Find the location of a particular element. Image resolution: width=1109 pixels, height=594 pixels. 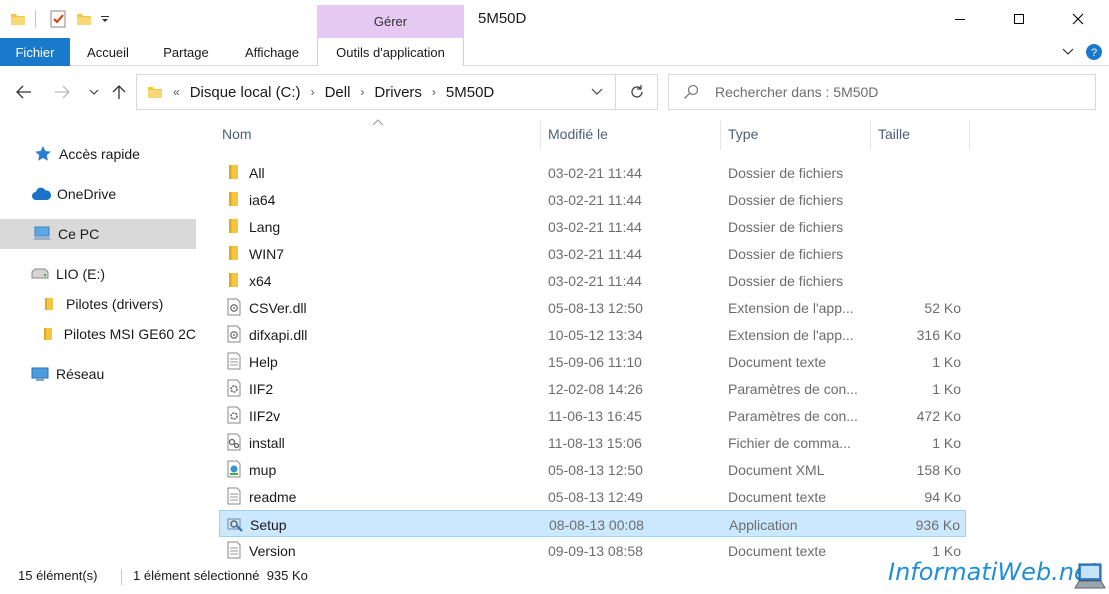

file-modified: 05-08-13 12:50 is located at coordinates (595, 307).